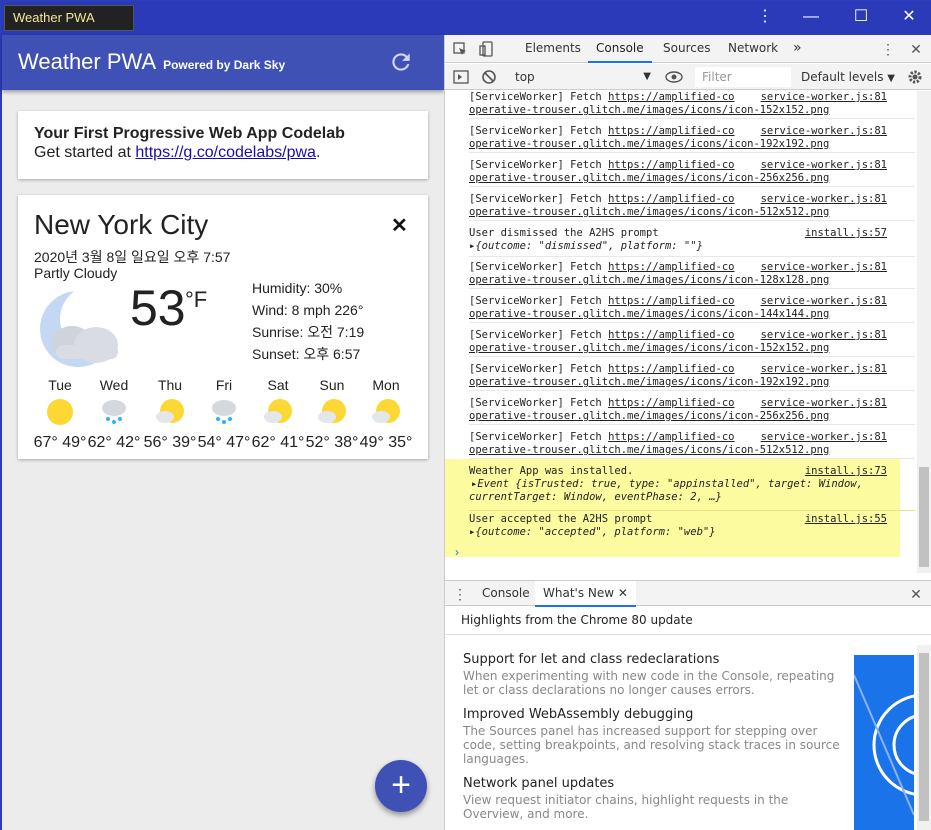 Image resolution: width=931 pixels, height=830 pixels. Describe the element at coordinates (278, 414) in the screenshot. I see `forecast-day: Sat 62° 41°` at that location.